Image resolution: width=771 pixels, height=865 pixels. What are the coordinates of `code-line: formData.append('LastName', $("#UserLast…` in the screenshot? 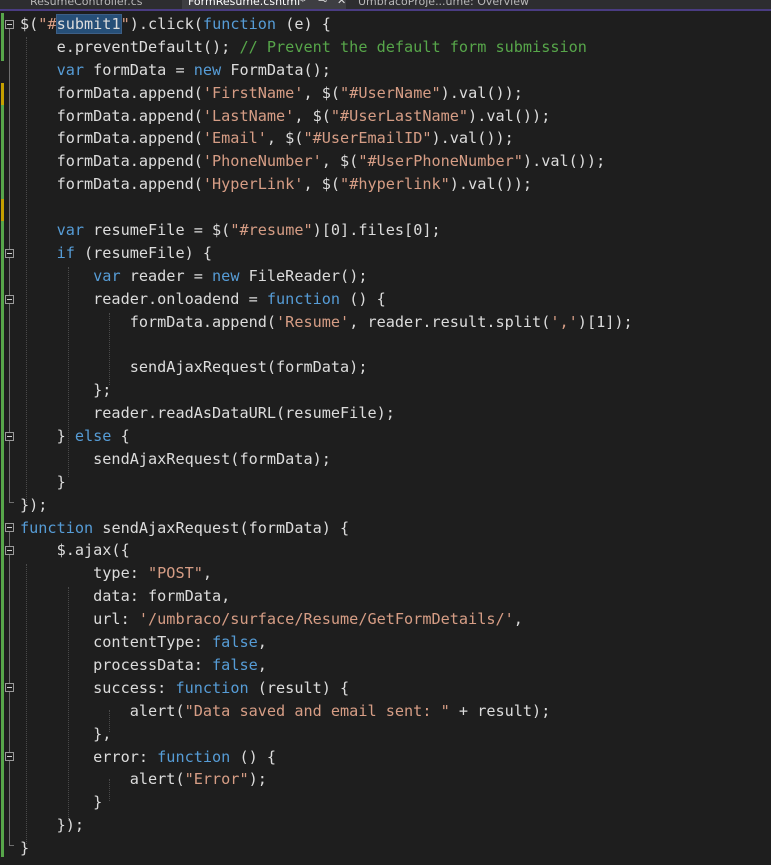 It's located at (326, 116).